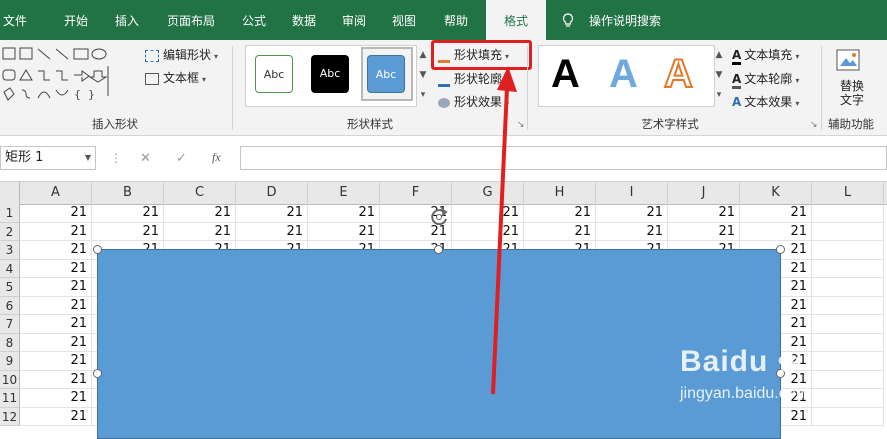 The image size is (887, 439). I want to click on cell-c2: 21, so click(200, 231).